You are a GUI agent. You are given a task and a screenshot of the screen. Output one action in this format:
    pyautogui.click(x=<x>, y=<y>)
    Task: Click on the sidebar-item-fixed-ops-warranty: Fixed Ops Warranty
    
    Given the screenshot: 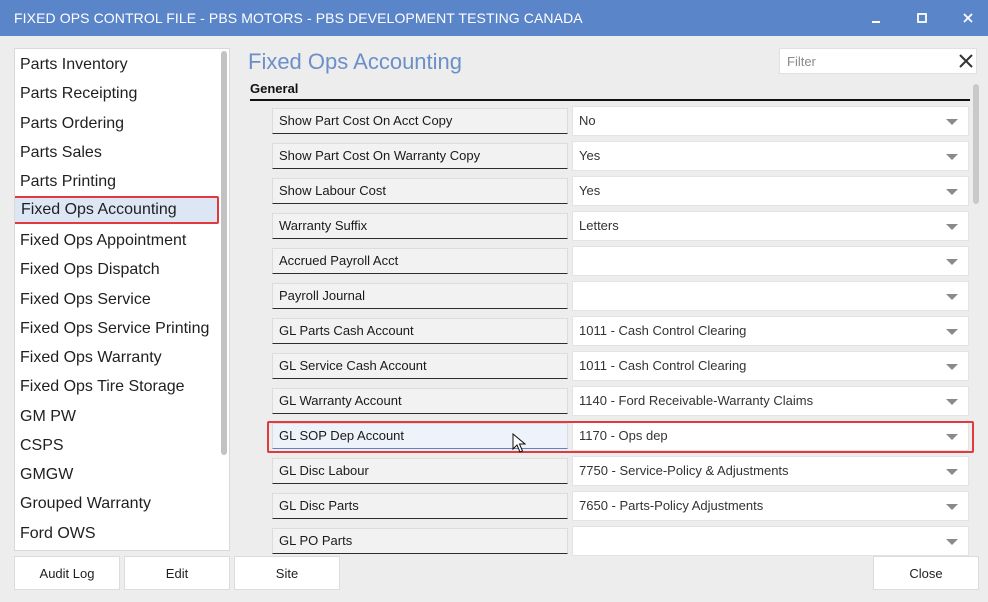 What is the action you would take?
    pyautogui.click(x=119, y=358)
    